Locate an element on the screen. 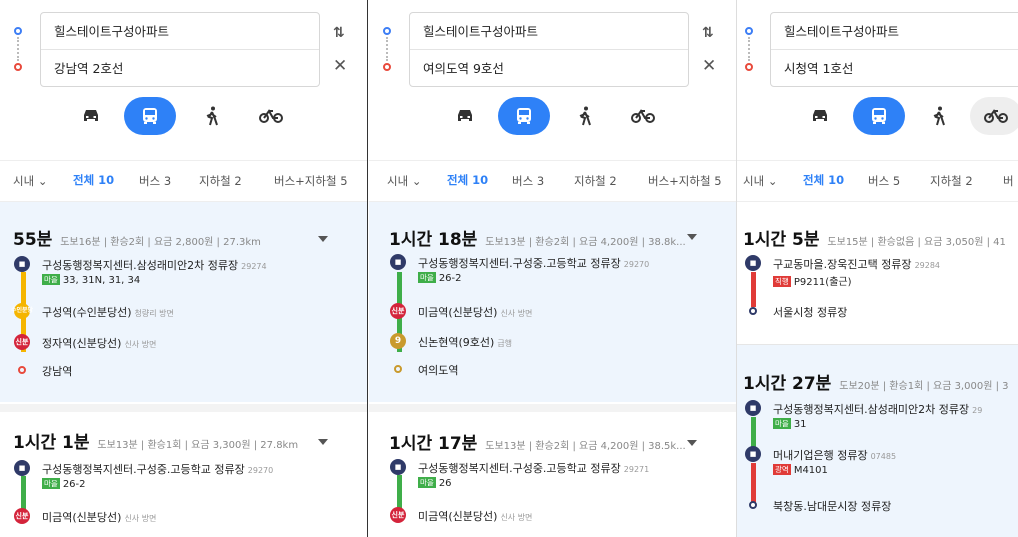 The height and width of the screenshot is (537, 1018). suin-bundang-line-icon: 수인분당 is located at coordinates (22, 311).